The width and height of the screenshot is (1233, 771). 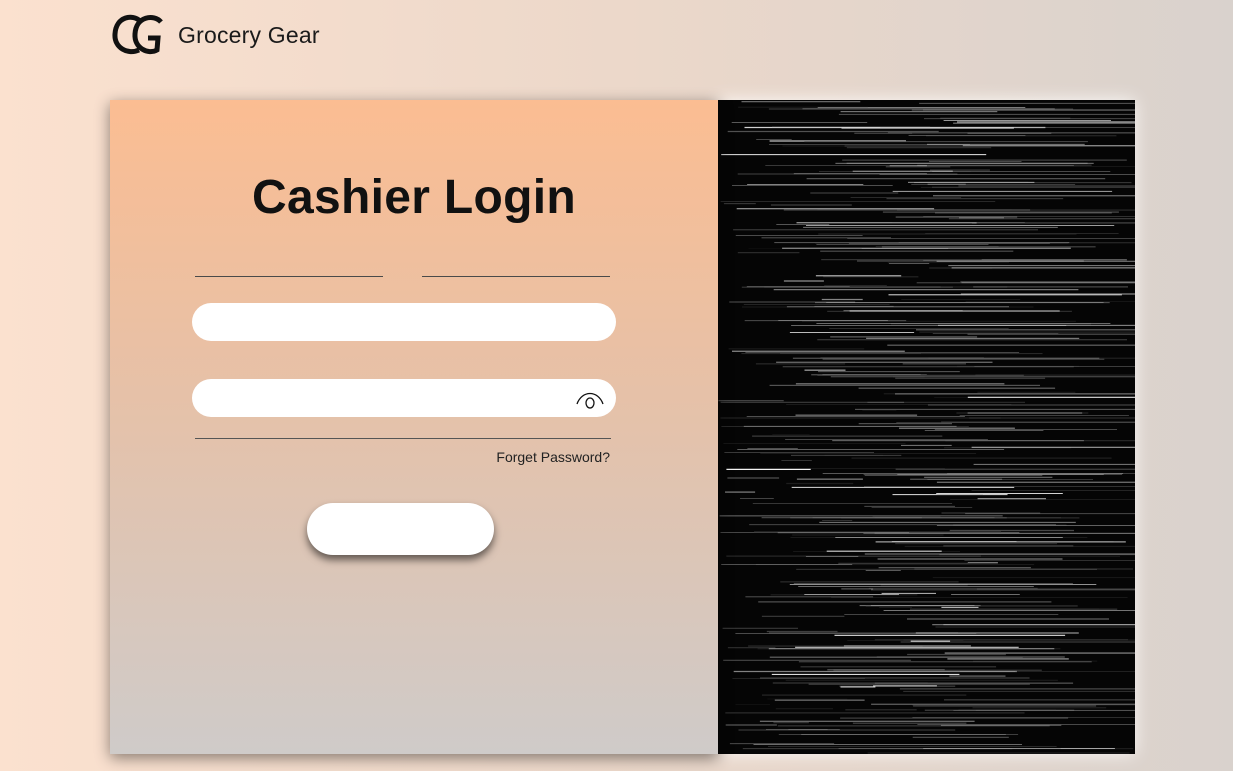 What do you see at coordinates (404, 398) in the screenshot?
I see `password-input` at bounding box center [404, 398].